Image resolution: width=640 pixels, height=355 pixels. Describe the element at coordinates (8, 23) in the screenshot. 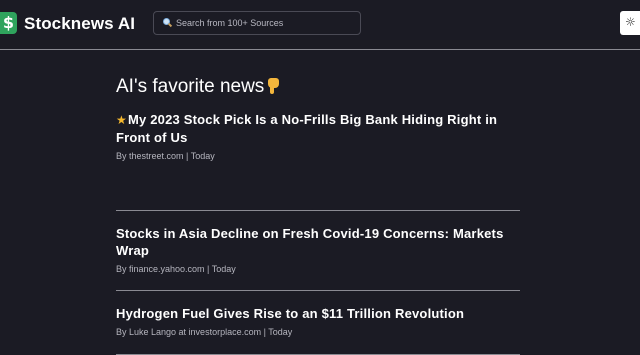

I see `dollar-logo-icon: $` at that location.